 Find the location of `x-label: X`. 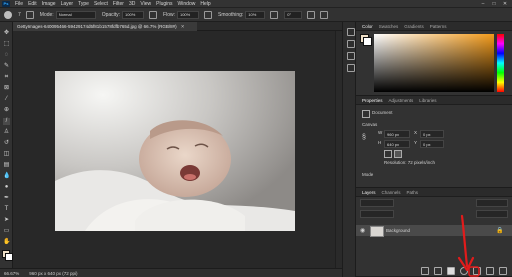

x-label: X is located at coordinates (416, 132).